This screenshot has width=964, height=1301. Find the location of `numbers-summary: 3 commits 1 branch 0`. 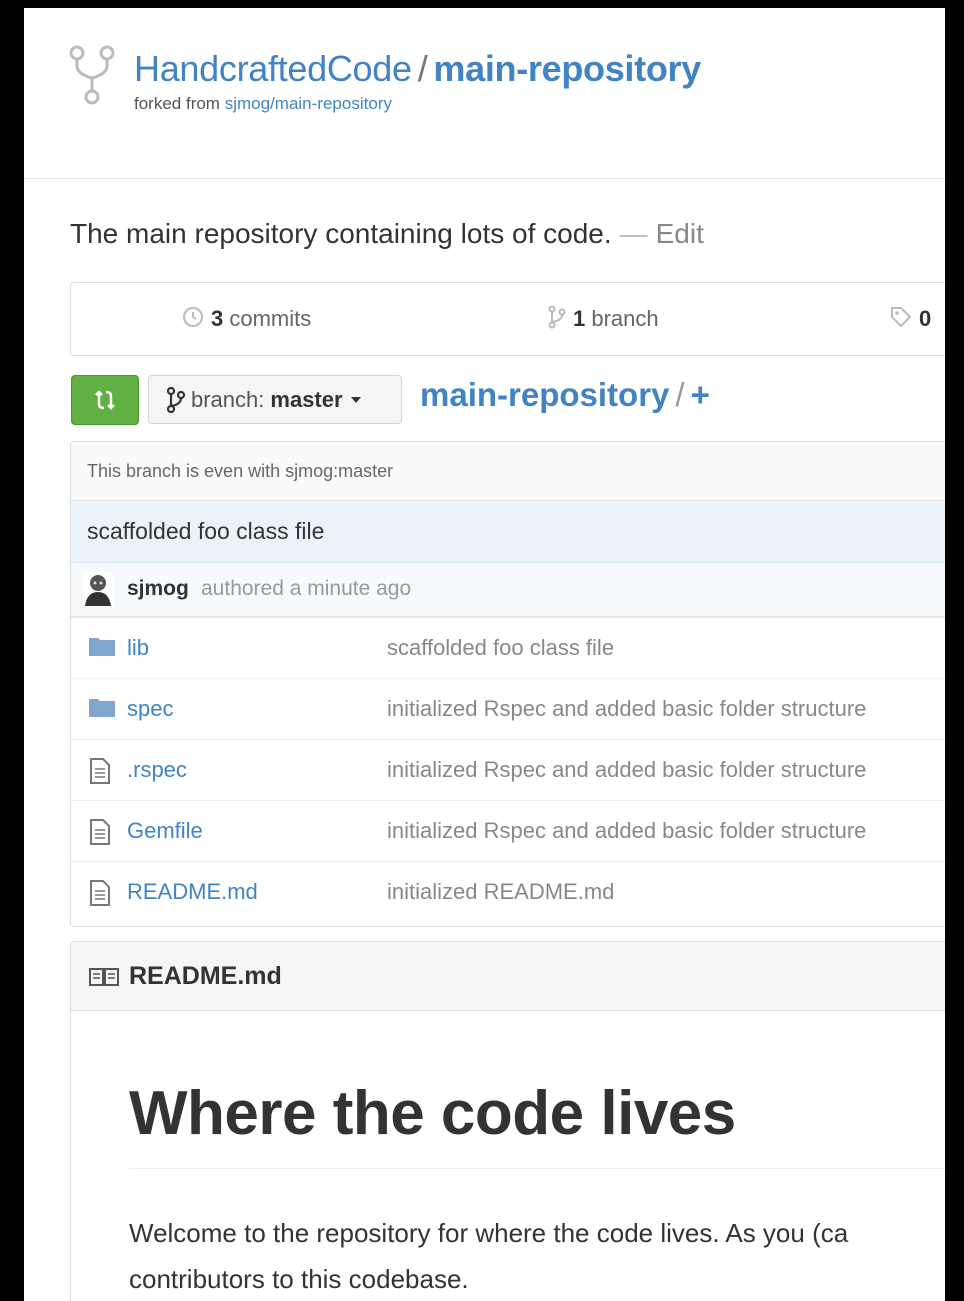

numbers-summary: 3 commits 1 branch 0 is located at coordinates (507, 319).